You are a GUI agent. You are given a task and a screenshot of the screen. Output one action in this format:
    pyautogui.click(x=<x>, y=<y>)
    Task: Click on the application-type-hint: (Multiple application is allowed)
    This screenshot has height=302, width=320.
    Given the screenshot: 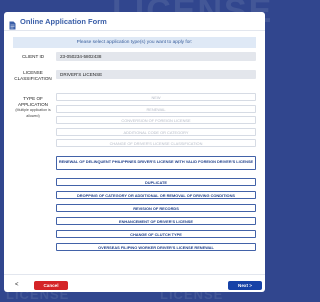 What is the action you would take?
    pyautogui.click(x=33, y=113)
    